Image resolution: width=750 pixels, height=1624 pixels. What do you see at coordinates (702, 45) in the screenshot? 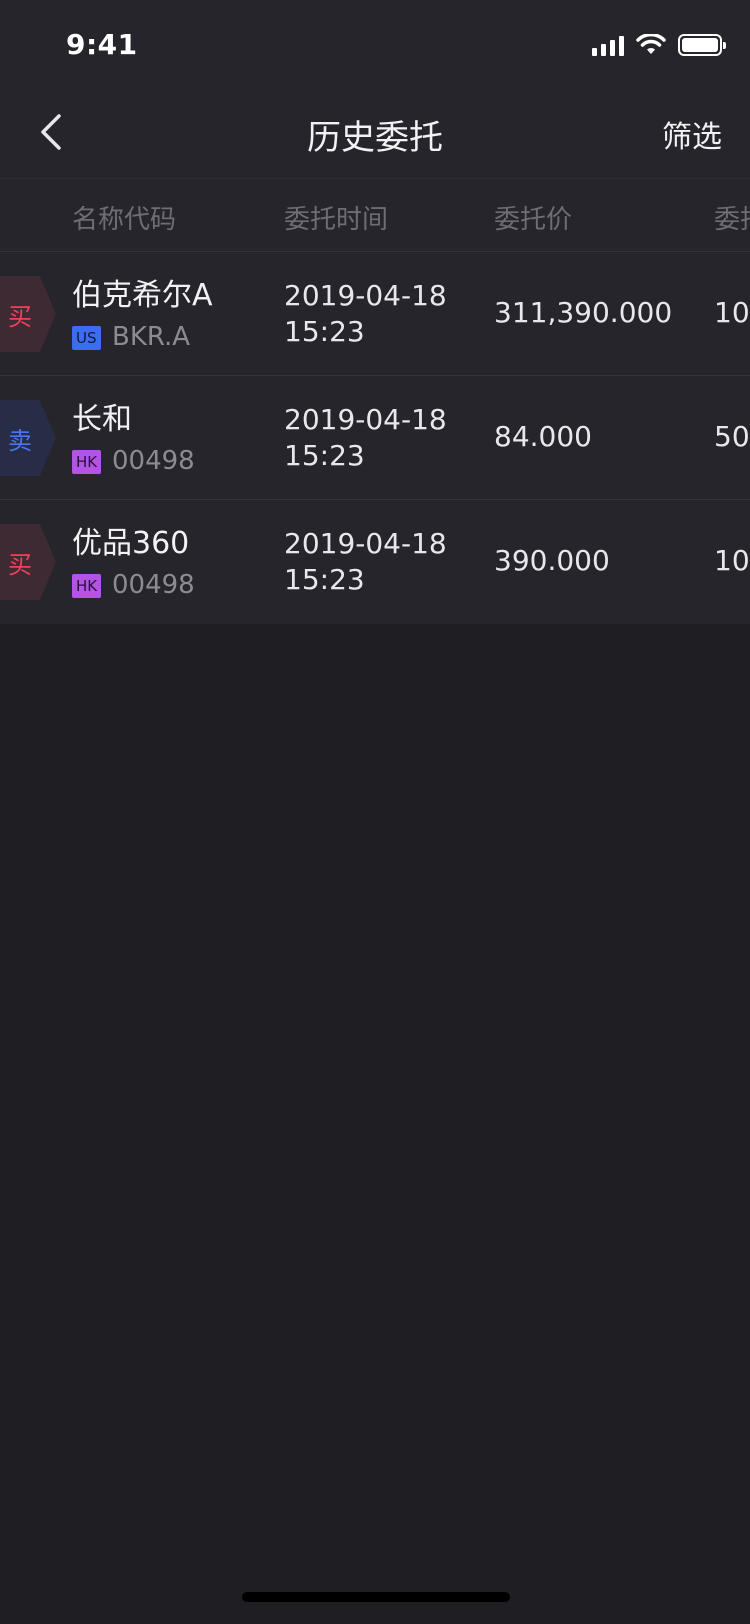
I see `battery-icon` at bounding box center [702, 45].